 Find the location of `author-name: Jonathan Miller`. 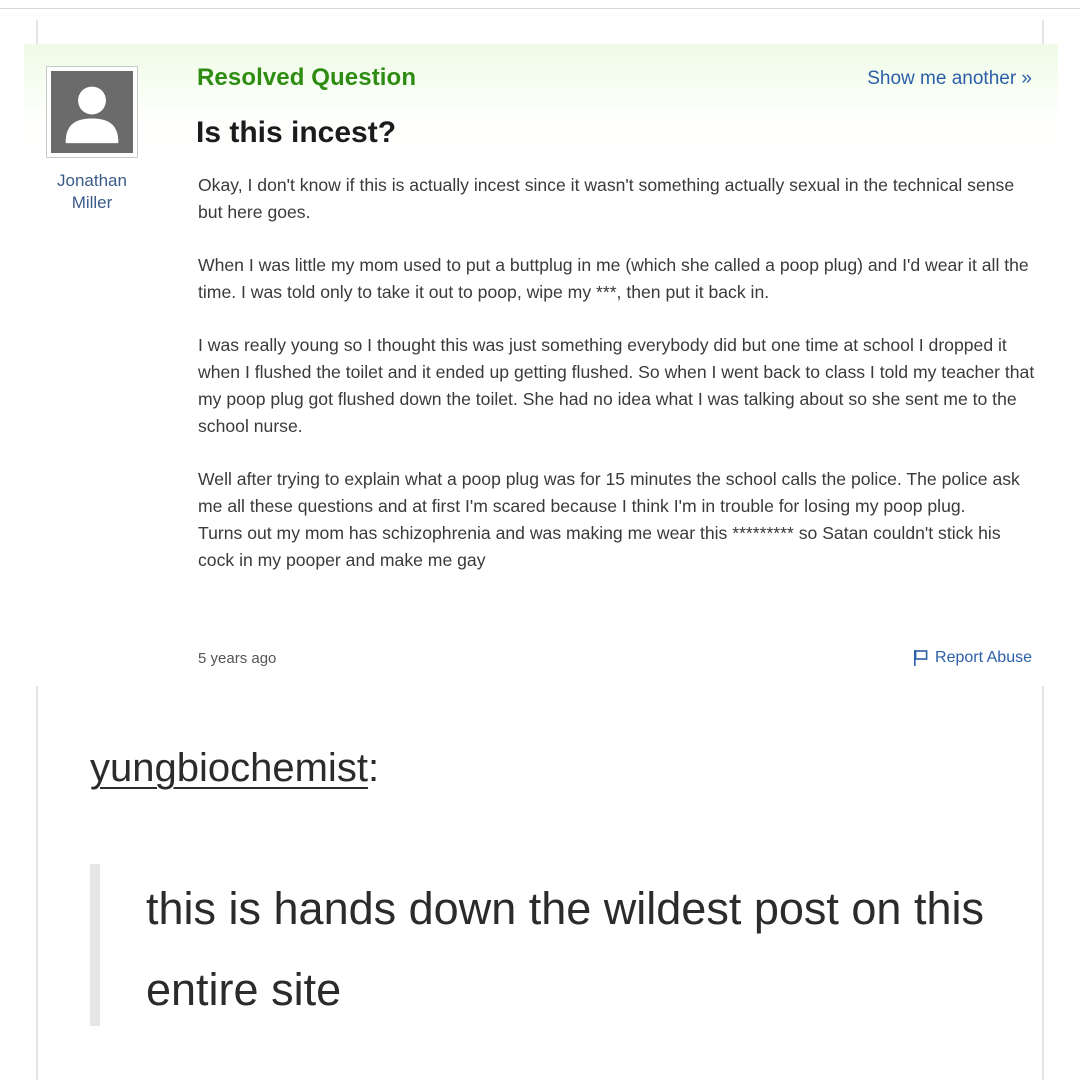

author-name: Jonathan Miller is located at coordinates (92, 192).